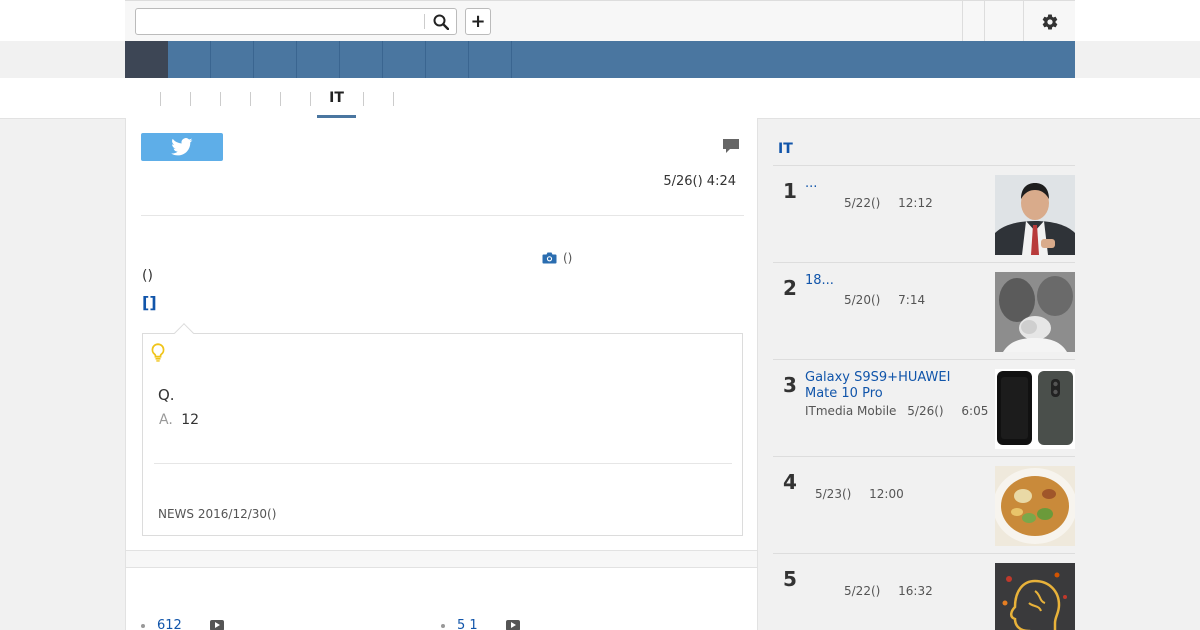  I want to click on article-timestamp: 5/26() 4:24, so click(699, 181).